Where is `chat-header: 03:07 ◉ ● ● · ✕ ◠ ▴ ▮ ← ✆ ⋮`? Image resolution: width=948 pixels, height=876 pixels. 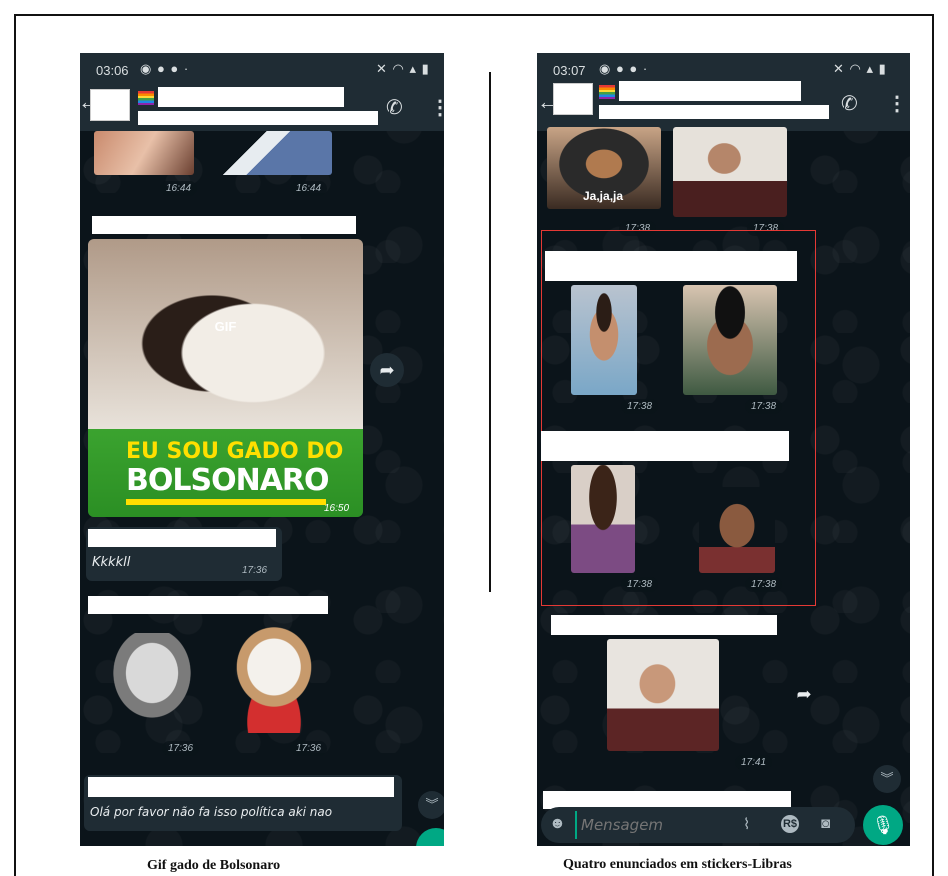 chat-header: 03:07 ◉ ● ● · ✕ ◠ ▴ ▮ ← ✆ ⋮ is located at coordinates (723, 92).